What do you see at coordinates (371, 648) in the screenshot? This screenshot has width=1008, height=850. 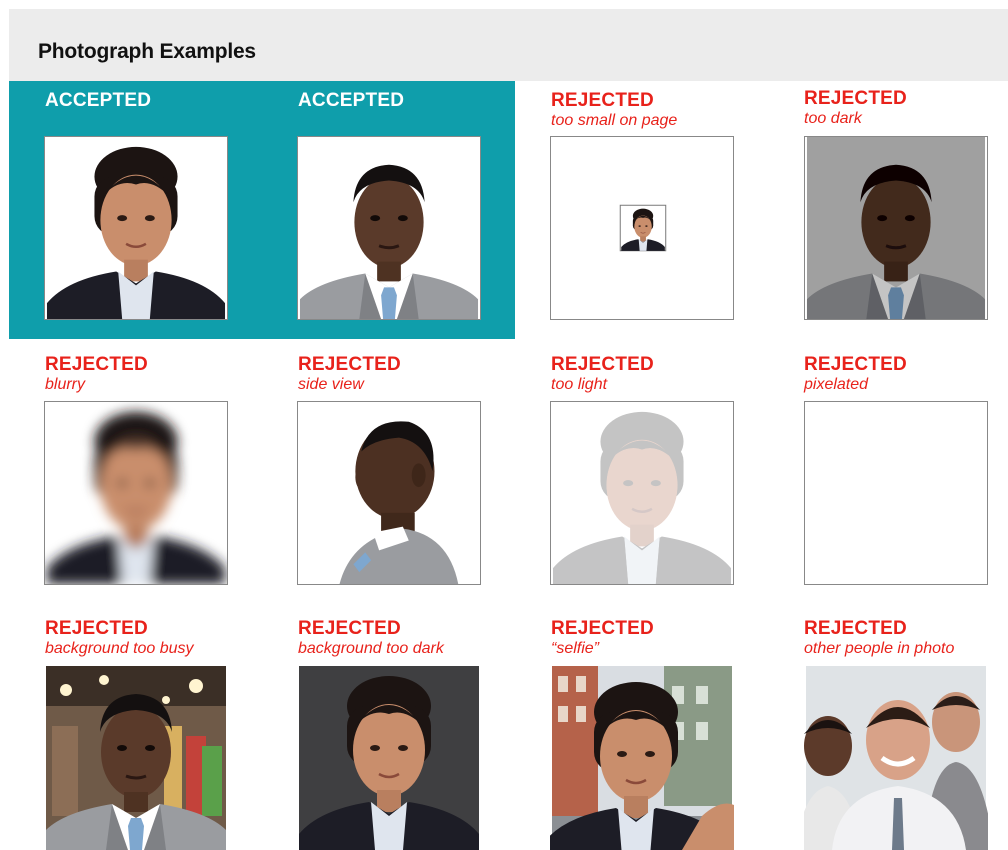 I see `rejection-reason: background too dark` at bounding box center [371, 648].